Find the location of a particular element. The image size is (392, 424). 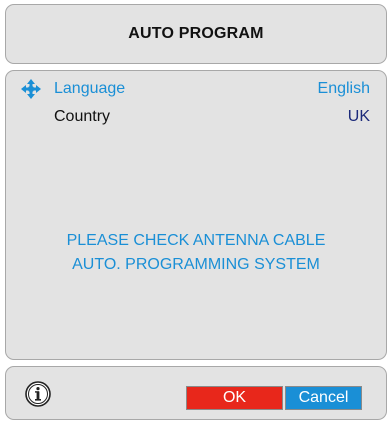

title-bar: AUTO PROGRAM is located at coordinates (196, 34).